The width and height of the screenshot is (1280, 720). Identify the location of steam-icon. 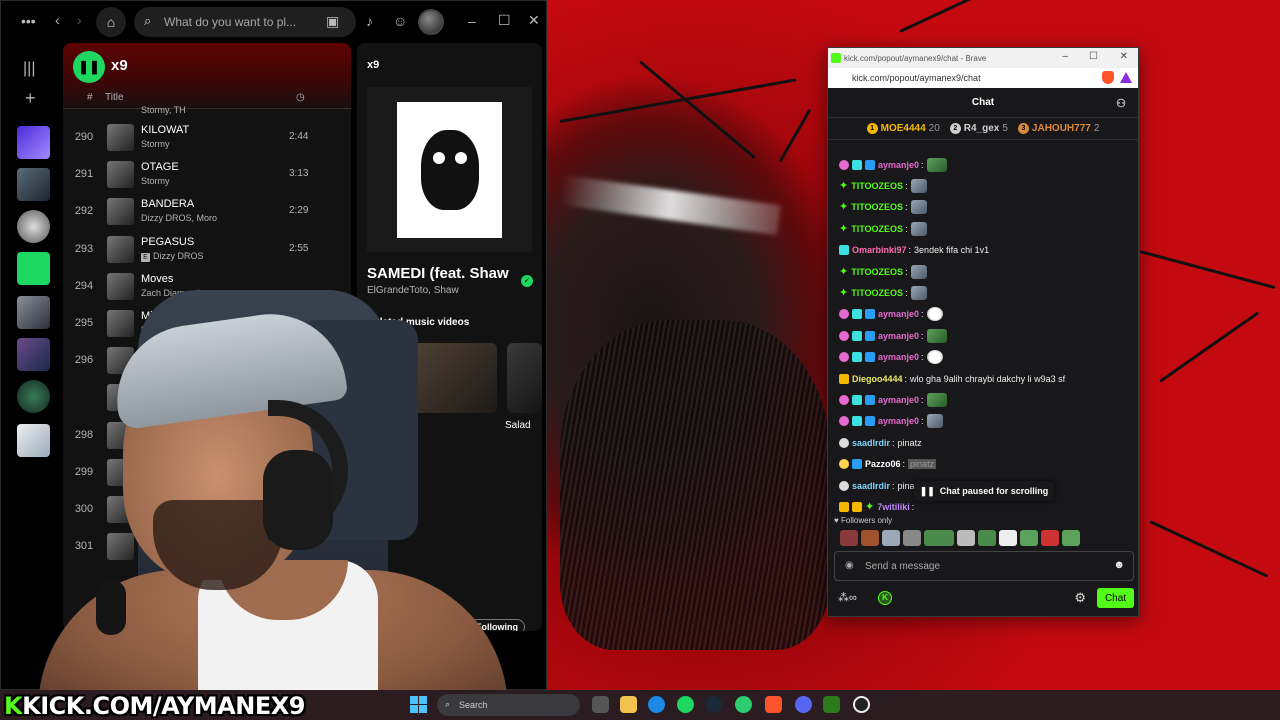
(713, 704).